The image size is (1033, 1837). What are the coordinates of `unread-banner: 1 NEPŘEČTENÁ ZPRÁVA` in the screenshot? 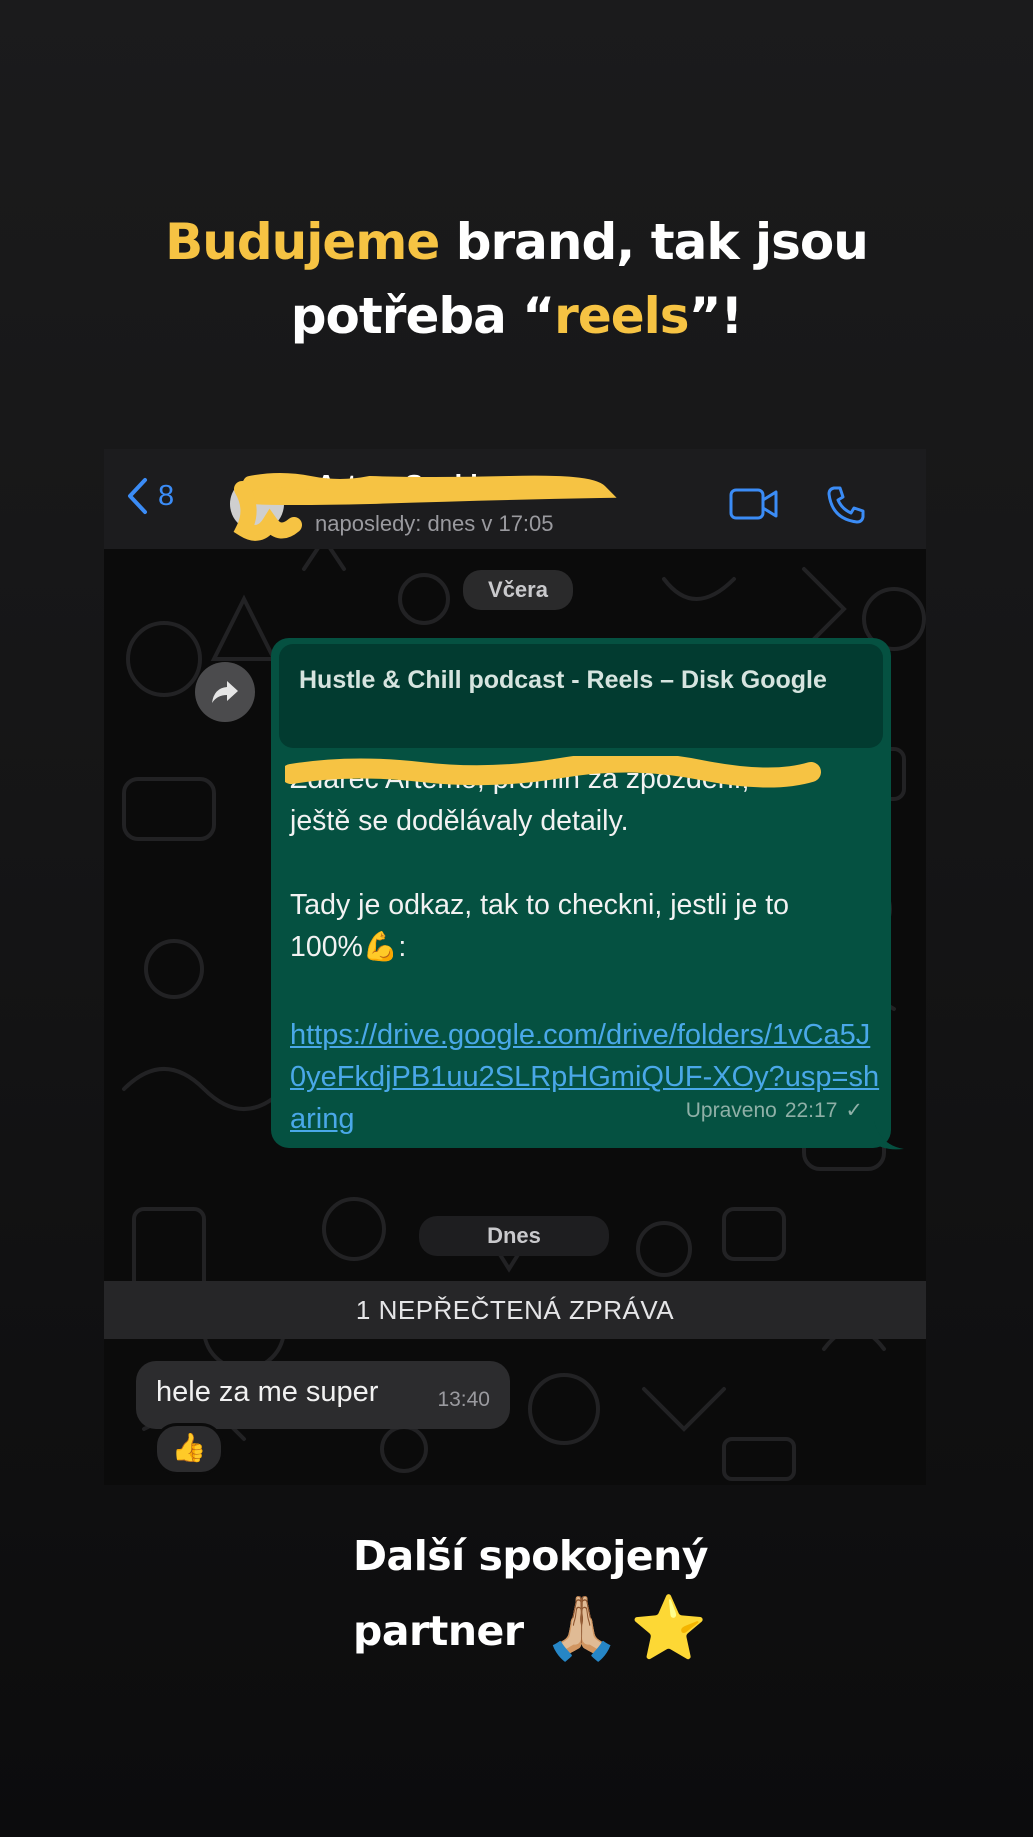 It's located at (515, 1310).